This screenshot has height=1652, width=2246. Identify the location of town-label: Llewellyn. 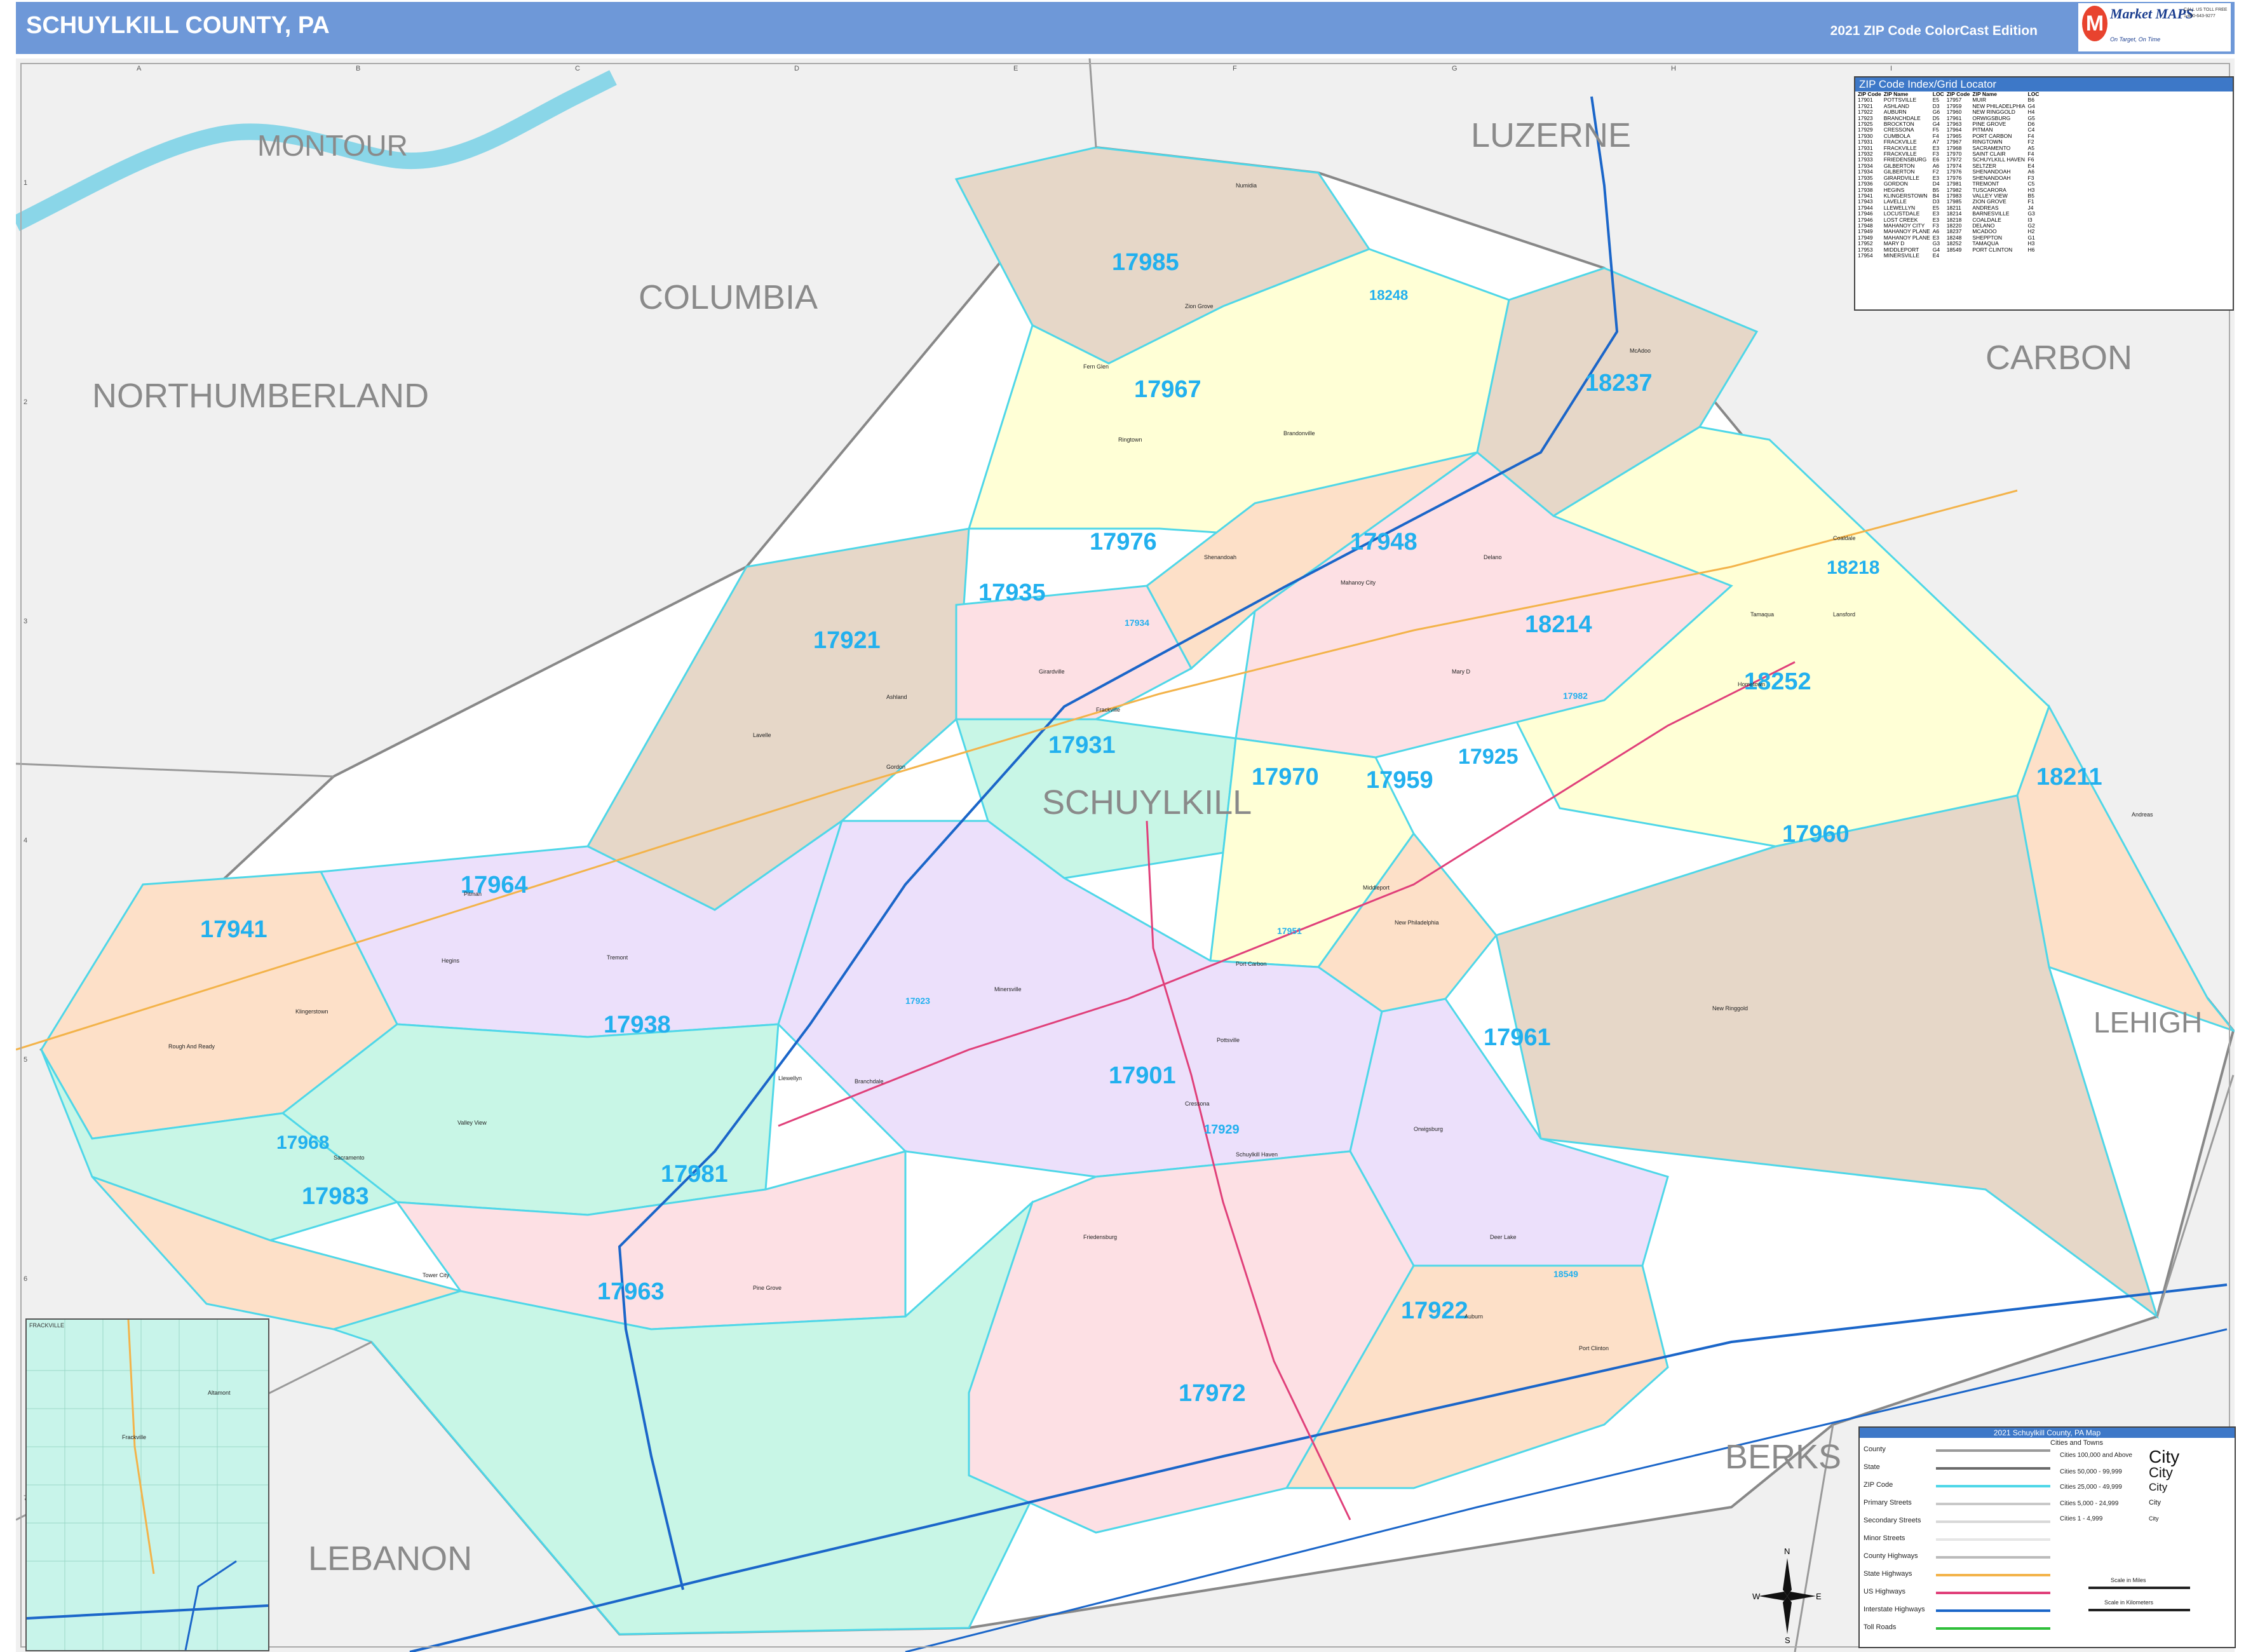
(790, 1078).